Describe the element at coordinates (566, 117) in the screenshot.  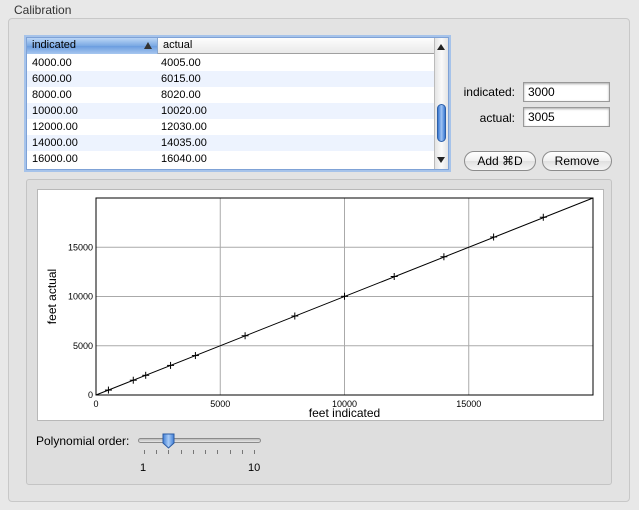
I see `actual-input` at that location.